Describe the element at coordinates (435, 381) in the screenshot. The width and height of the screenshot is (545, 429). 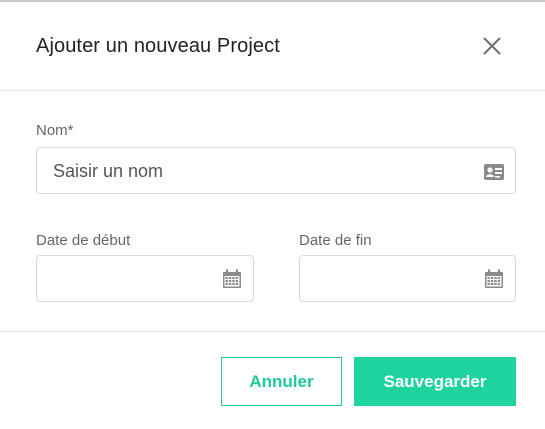
I see `save-button: Sauvegarder` at that location.